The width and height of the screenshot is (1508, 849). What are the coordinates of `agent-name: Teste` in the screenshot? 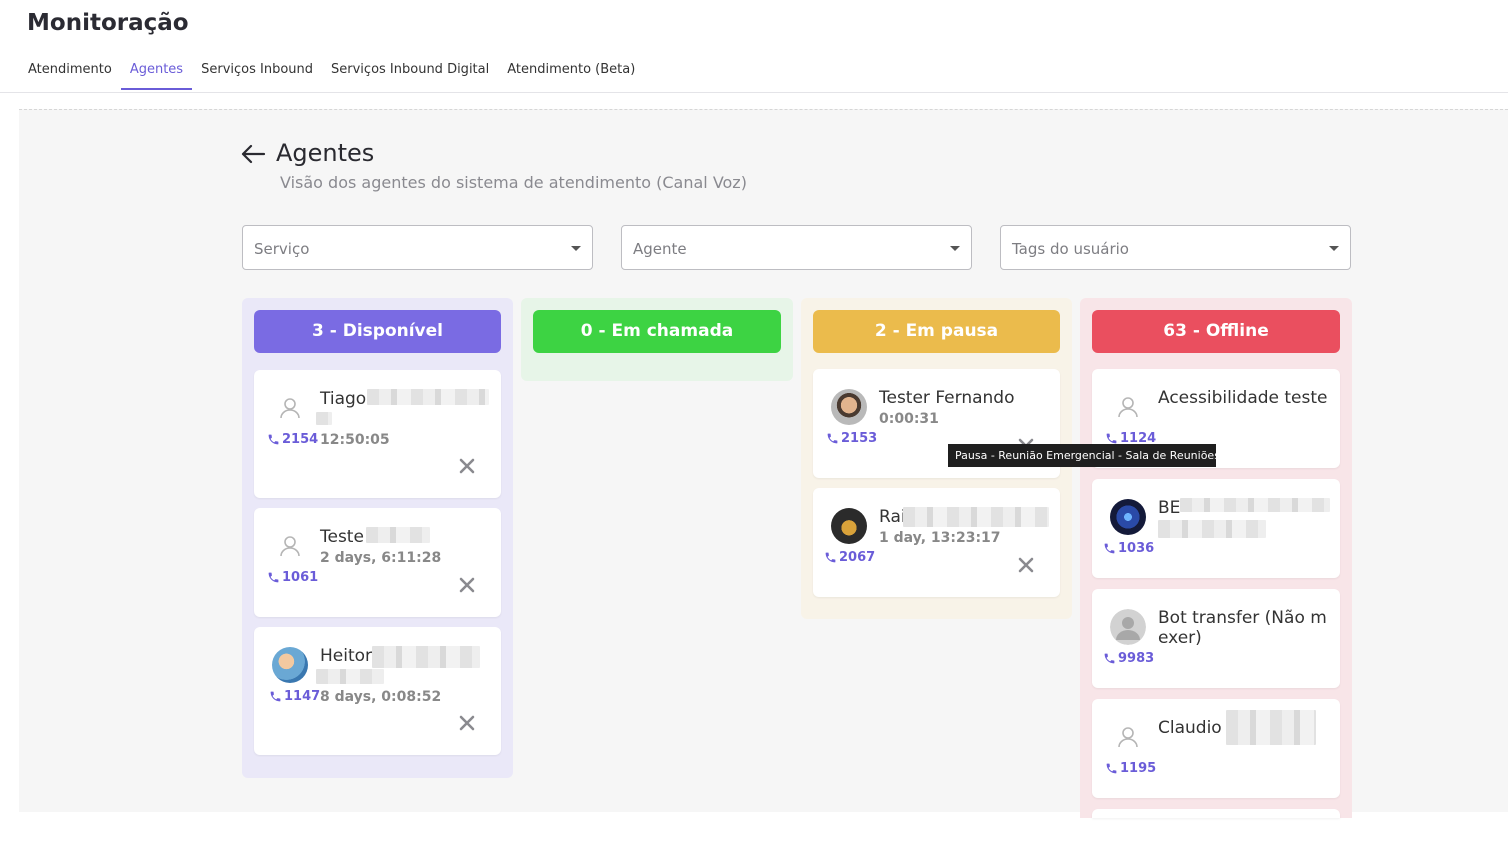 It's located at (342, 537).